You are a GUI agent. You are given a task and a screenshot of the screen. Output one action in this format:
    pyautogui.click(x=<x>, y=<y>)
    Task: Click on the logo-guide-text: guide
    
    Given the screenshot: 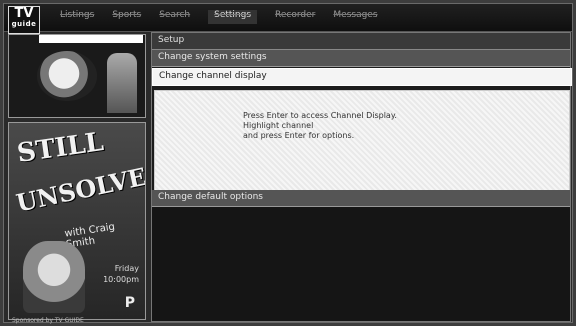 What is the action you would take?
    pyautogui.click(x=24, y=24)
    